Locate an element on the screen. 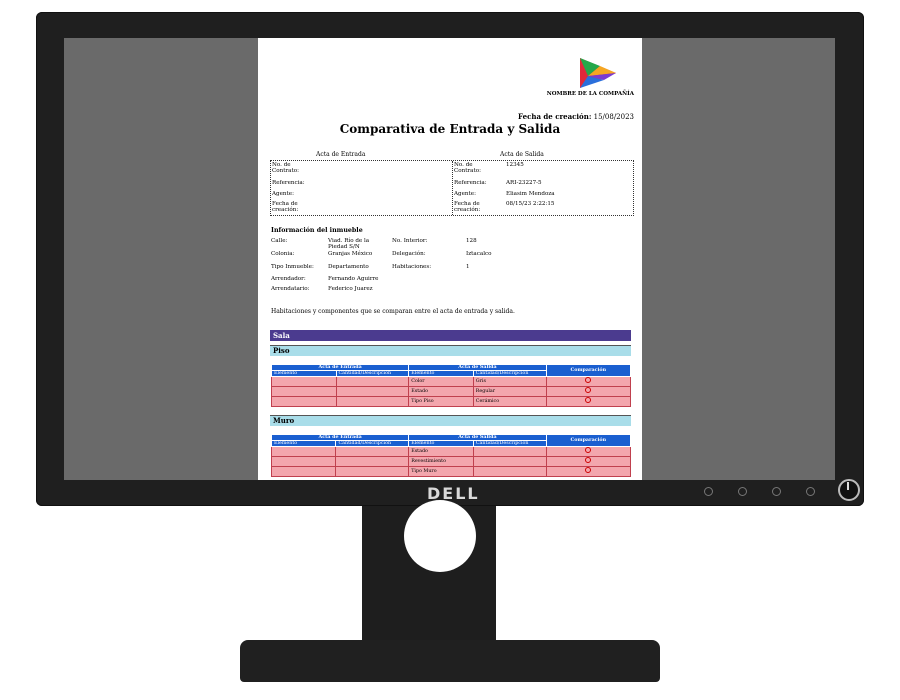  stand-cable-hole is located at coordinates (440, 536).